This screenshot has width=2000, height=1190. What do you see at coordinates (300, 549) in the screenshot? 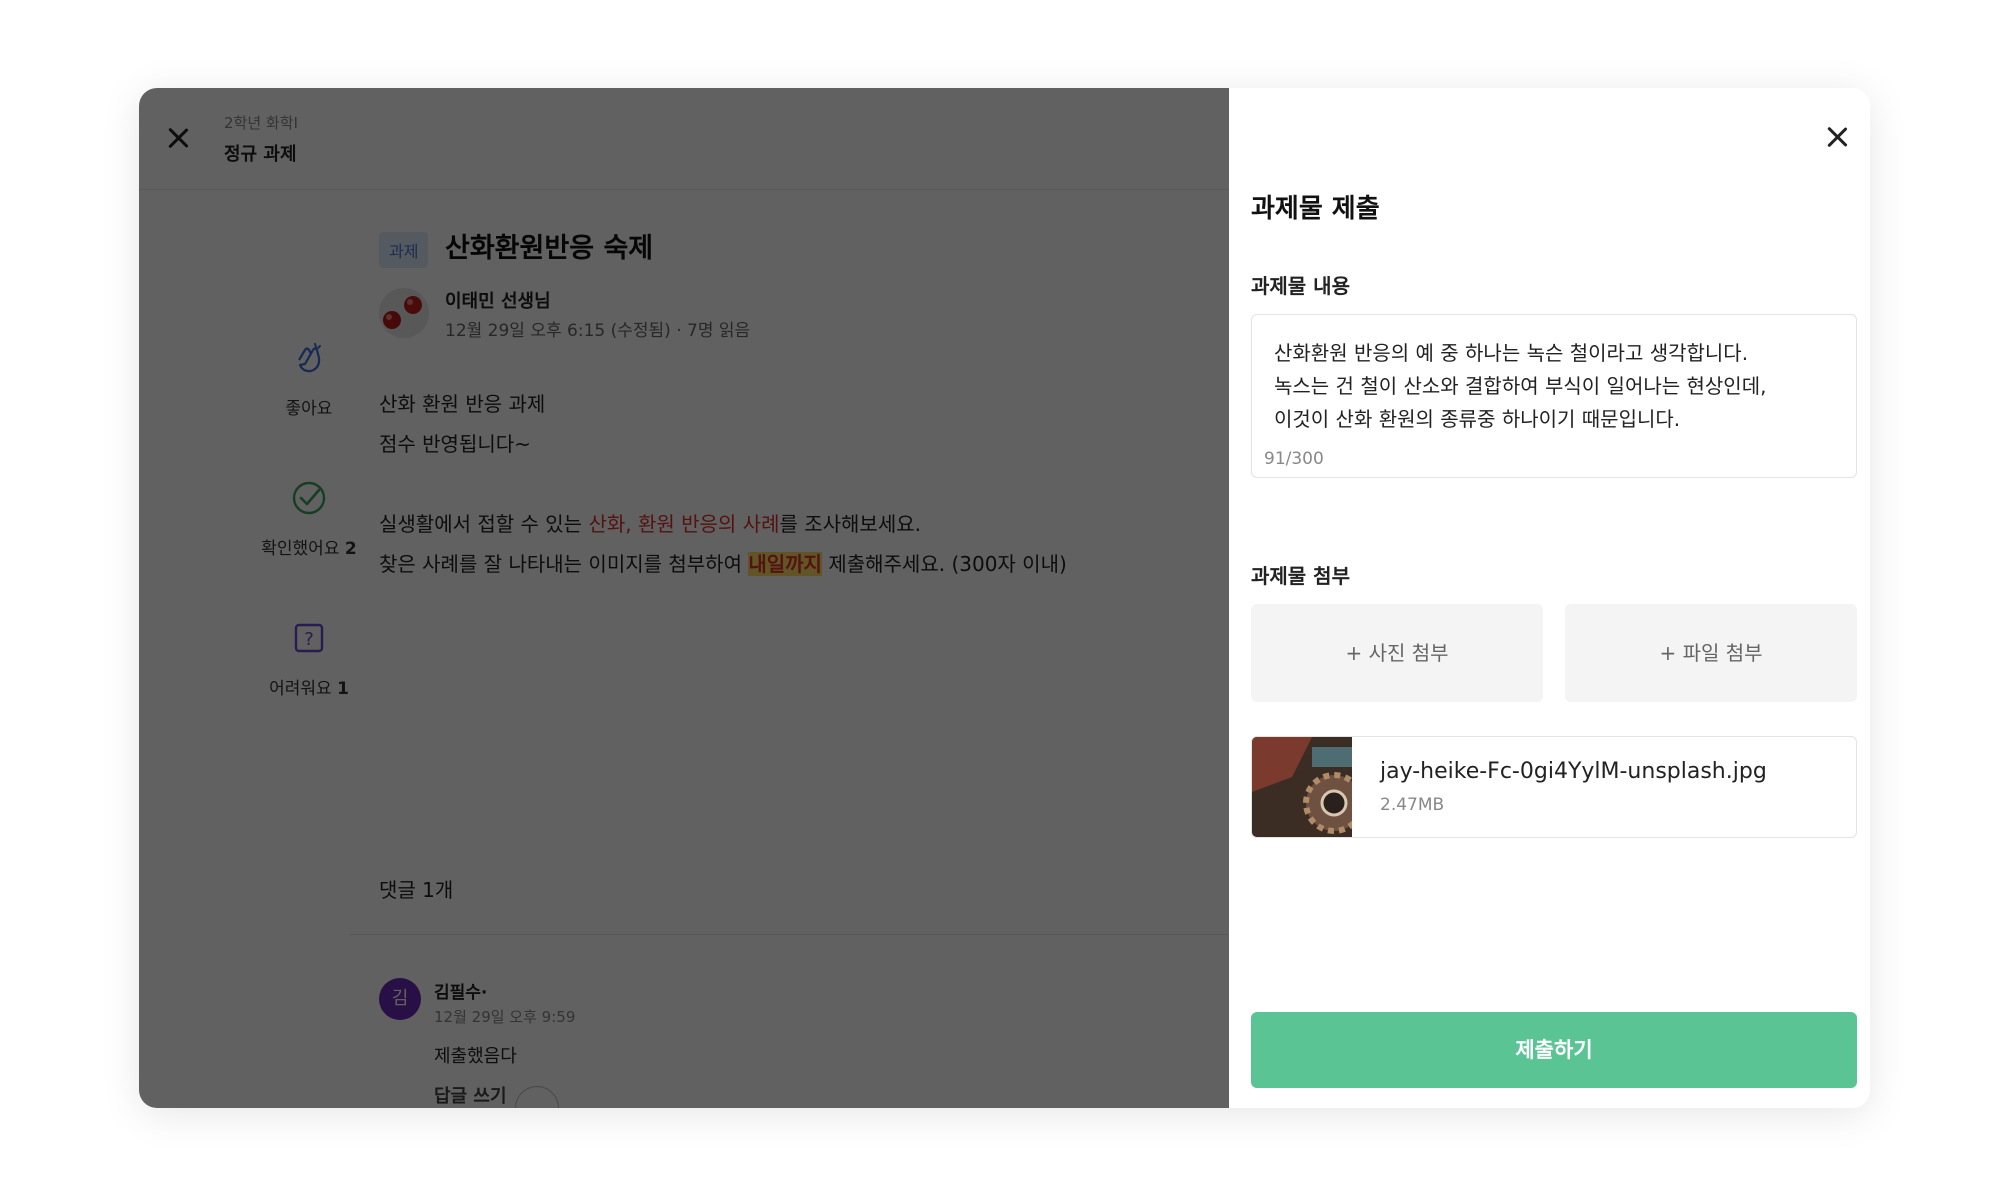
I see `confirm-label: 확인했어요` at bounding box center [300, 549].